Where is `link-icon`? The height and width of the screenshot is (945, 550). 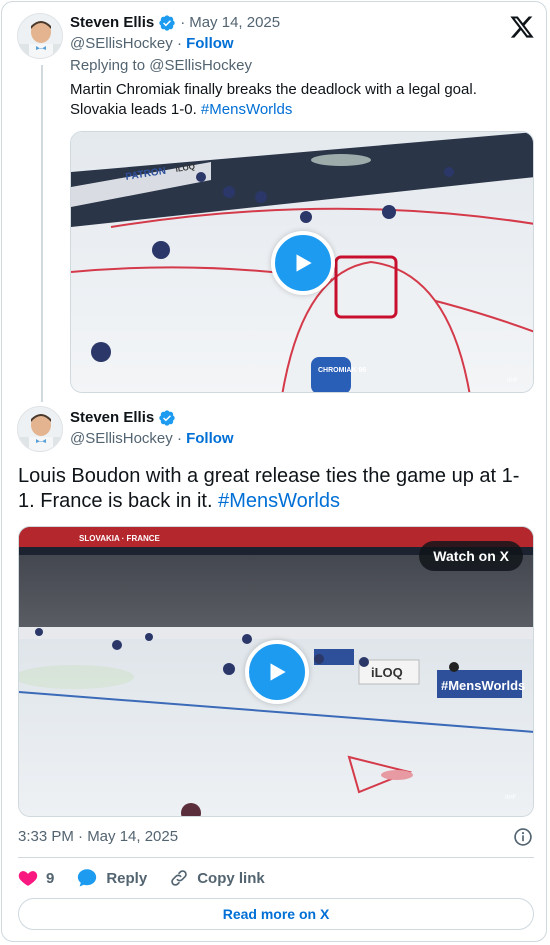
link-icon is located at coordinates (179, 878).